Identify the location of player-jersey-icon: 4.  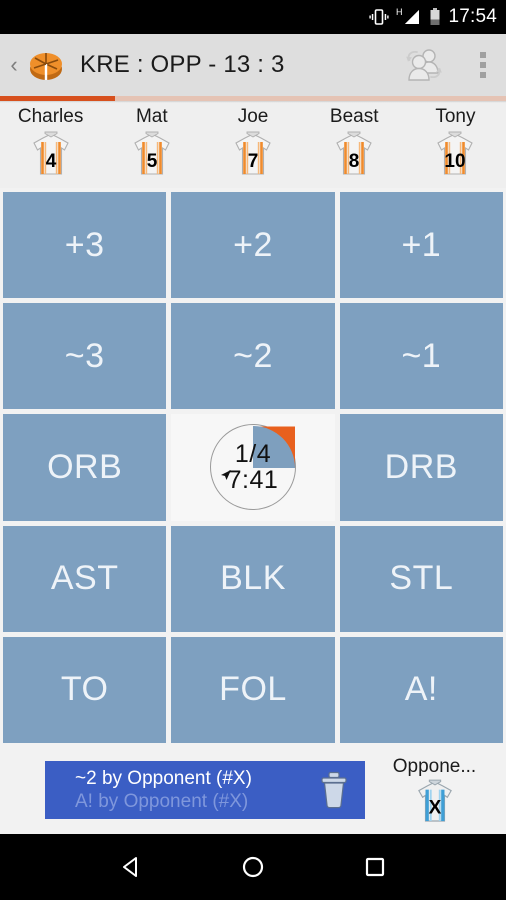
(51, 154).